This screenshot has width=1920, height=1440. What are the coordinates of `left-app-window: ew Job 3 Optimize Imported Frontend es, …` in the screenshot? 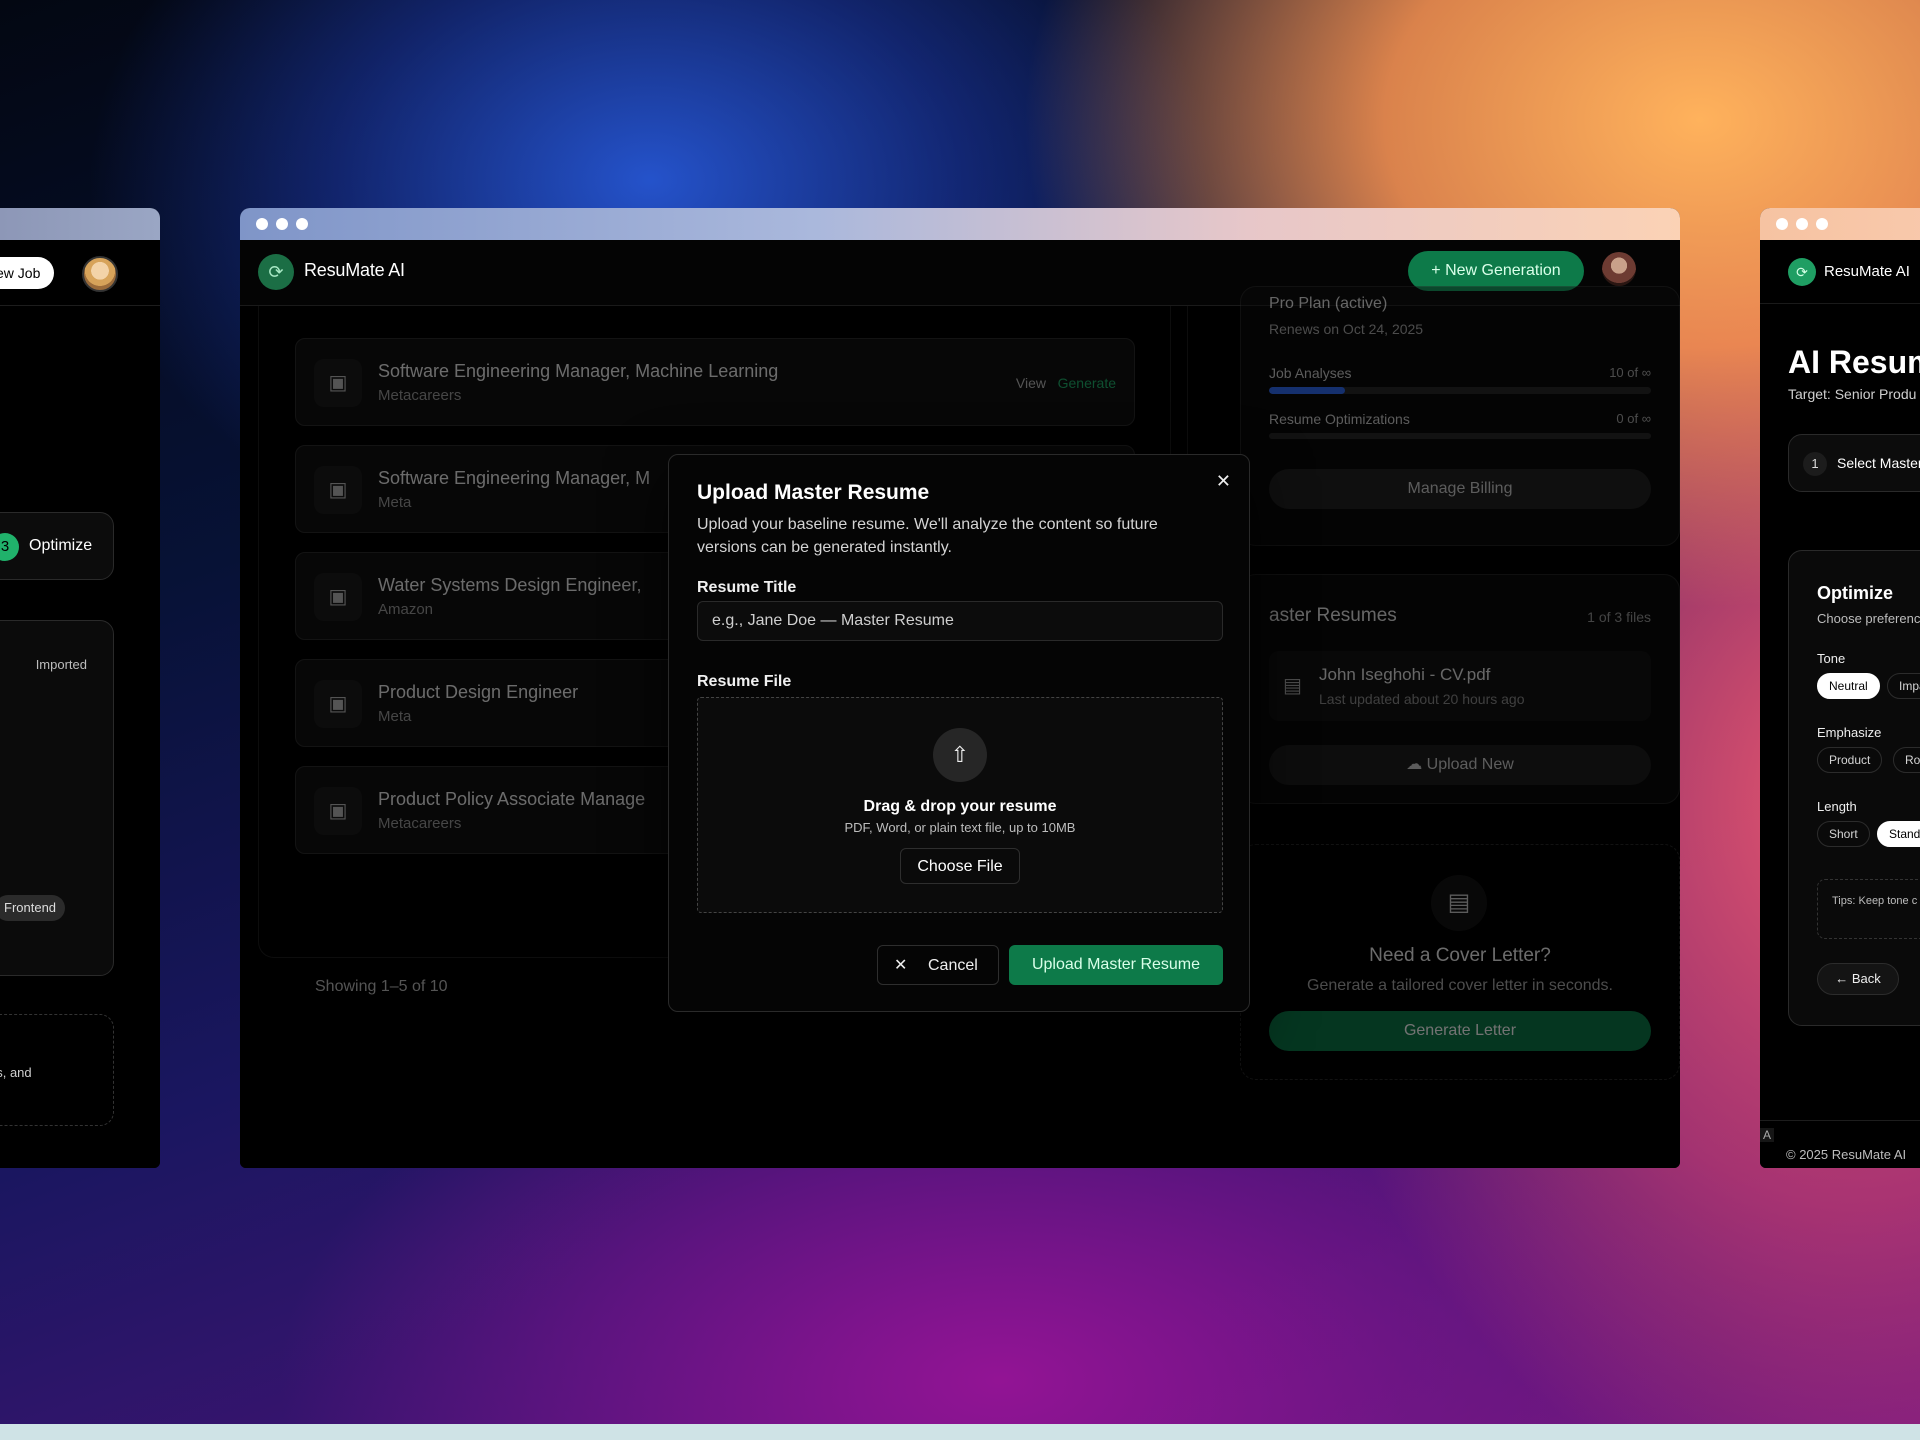 It's located at (80, 688).